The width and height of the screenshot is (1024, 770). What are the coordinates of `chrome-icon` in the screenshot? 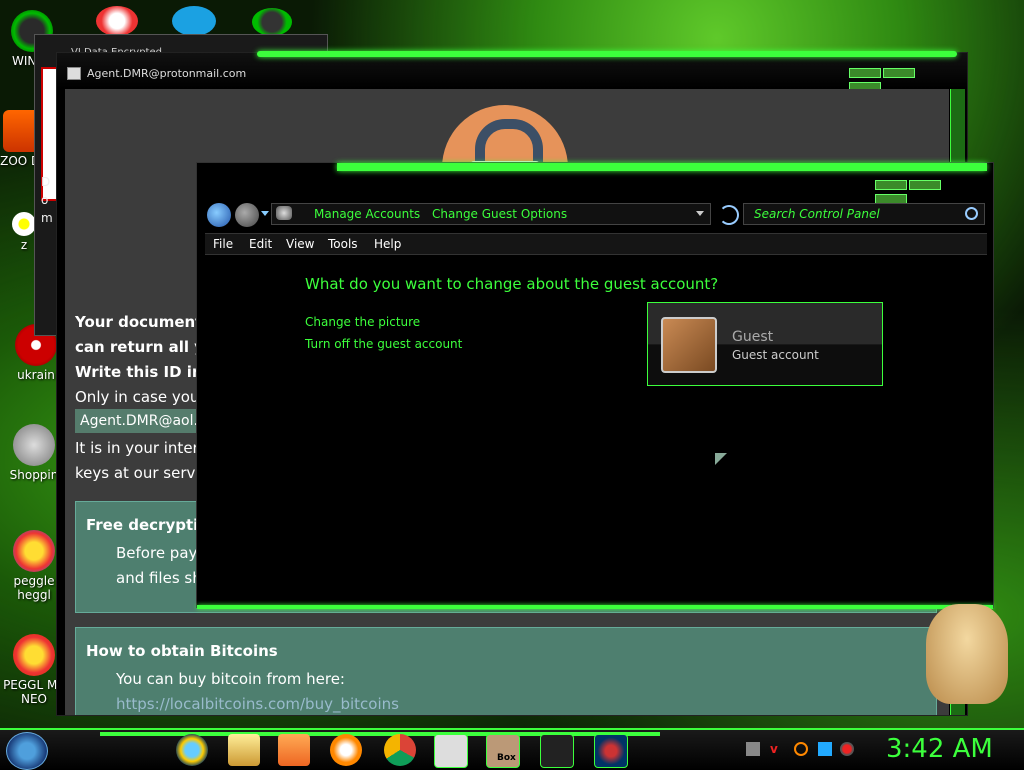 It's located at (400, 750).